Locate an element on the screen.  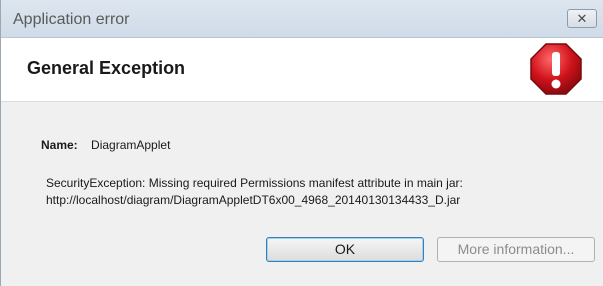
close-icon: ✕ is located at coordinates (582, 18).